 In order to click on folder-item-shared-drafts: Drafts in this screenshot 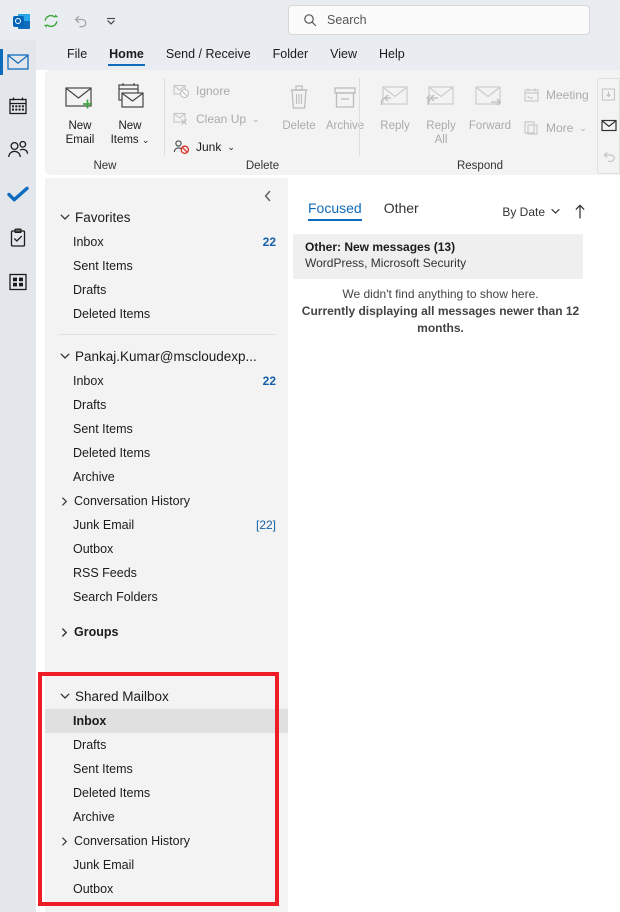, I will do `click(166, 745)`.